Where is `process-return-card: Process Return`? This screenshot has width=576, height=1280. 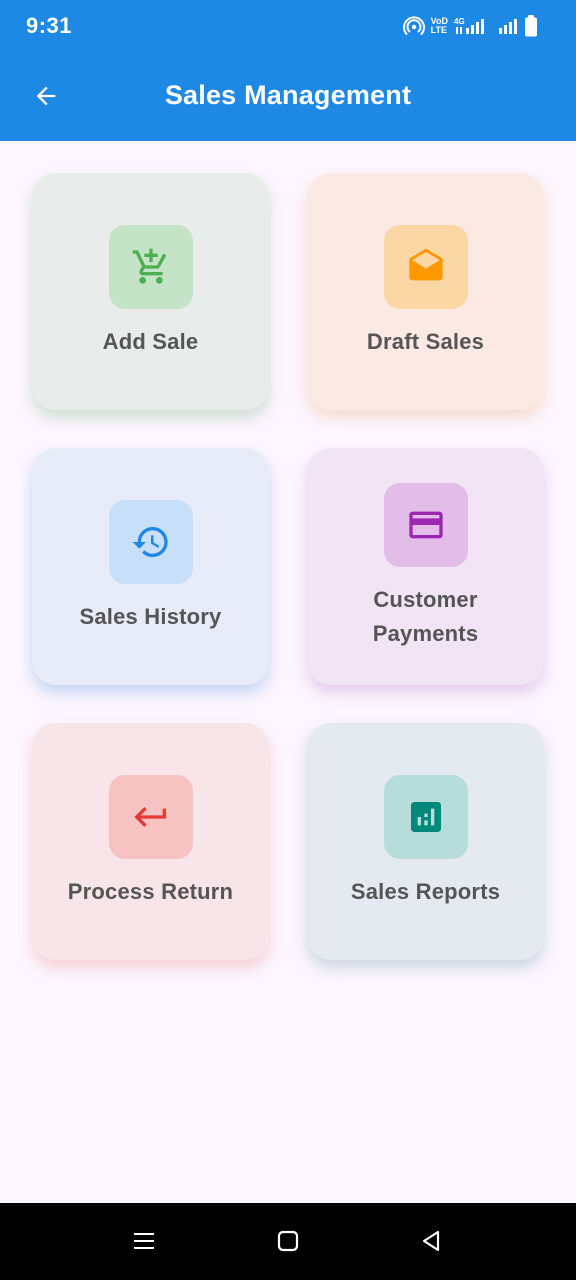 process-return-card: Process Return is located at coordinates (150, 841).